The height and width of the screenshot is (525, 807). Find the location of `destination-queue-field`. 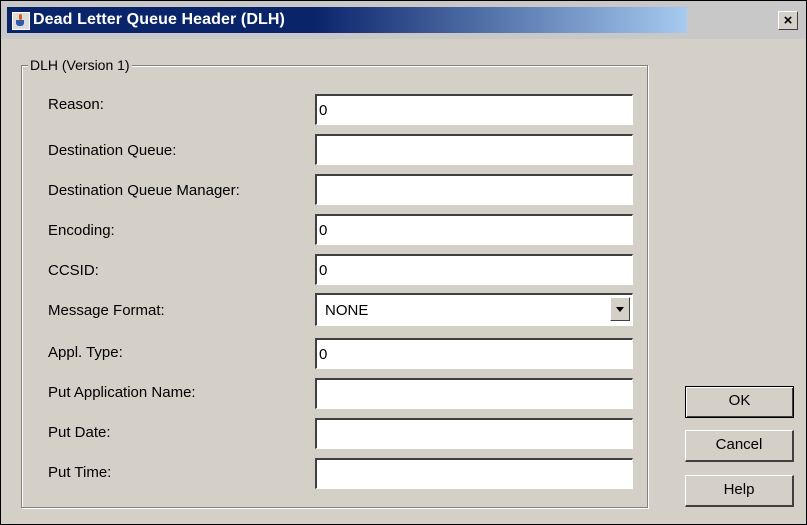

destination-queue-field is located at coordinates (474, 149).